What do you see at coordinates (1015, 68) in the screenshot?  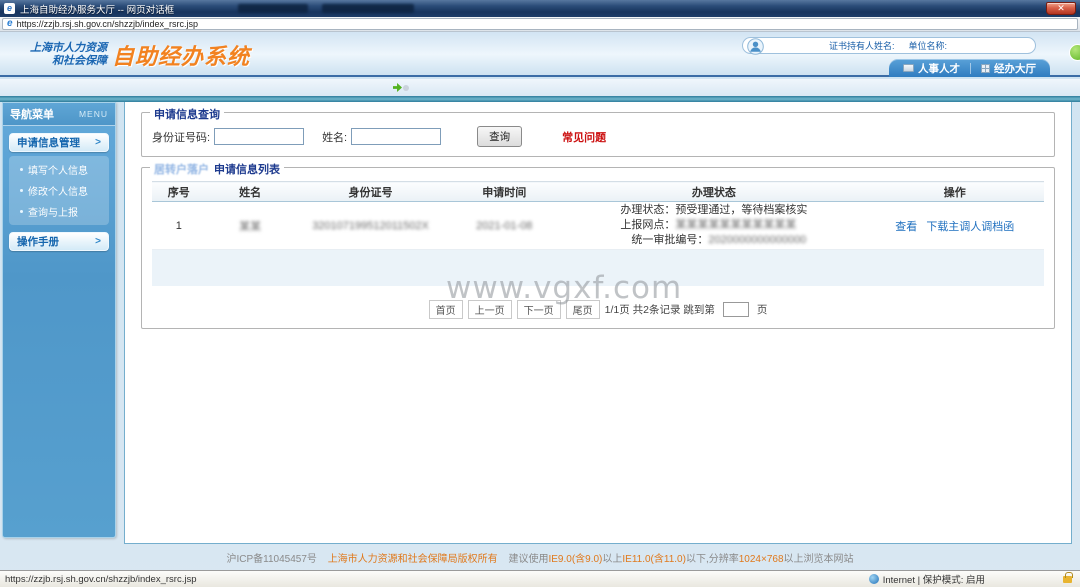 I see `tab-label: 经办大厅` at bounding box center [1015, 68].